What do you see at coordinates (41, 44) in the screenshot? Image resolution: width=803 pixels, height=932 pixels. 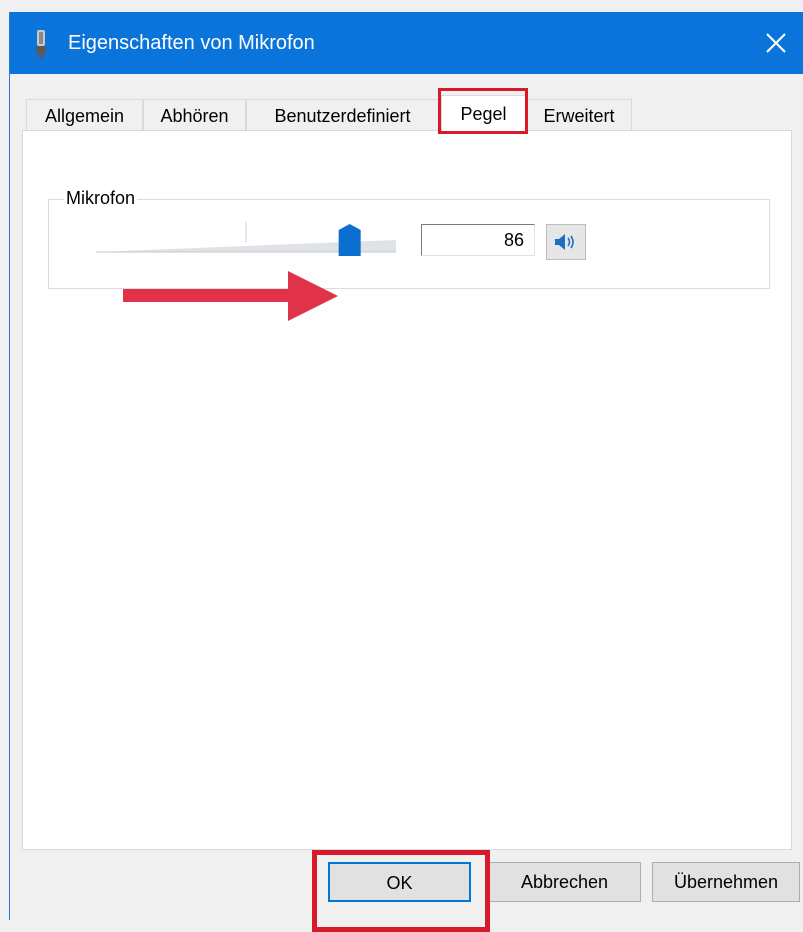 I see `microphone-icon` at bounding box center [41, 44].